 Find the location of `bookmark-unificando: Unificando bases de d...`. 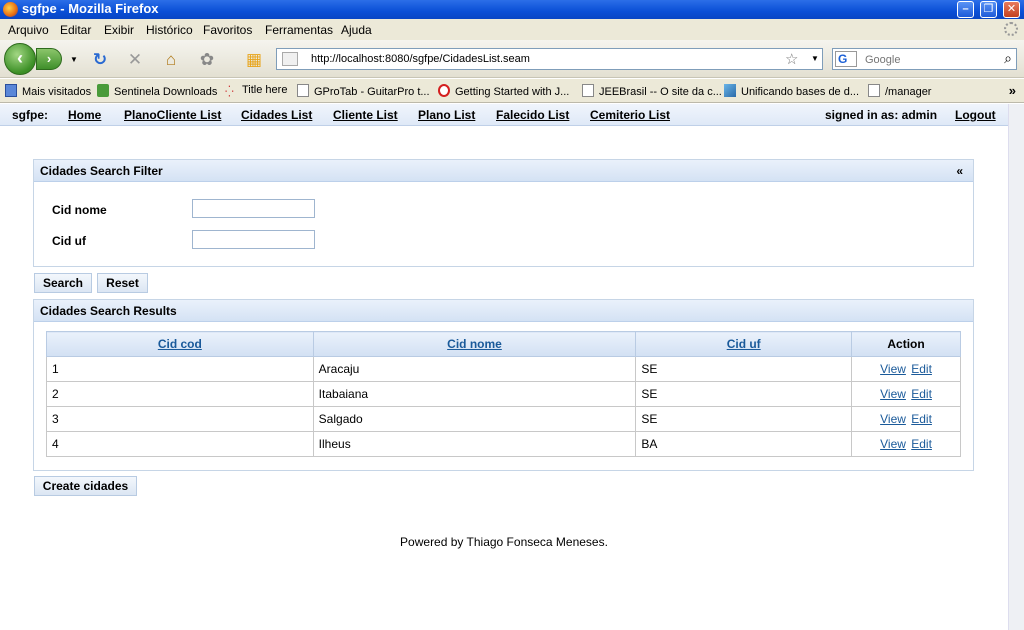

bookmark-unificando: Unificando bases de d... is located at coordinates (791, 91).